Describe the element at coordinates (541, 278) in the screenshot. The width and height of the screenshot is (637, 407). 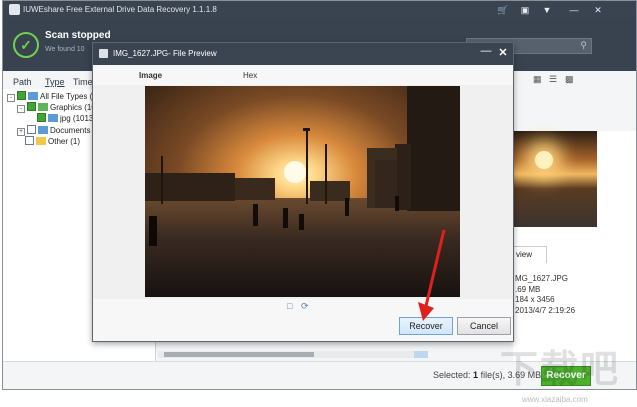
I see `file-name-value: MG_1627.JPG` at that location.